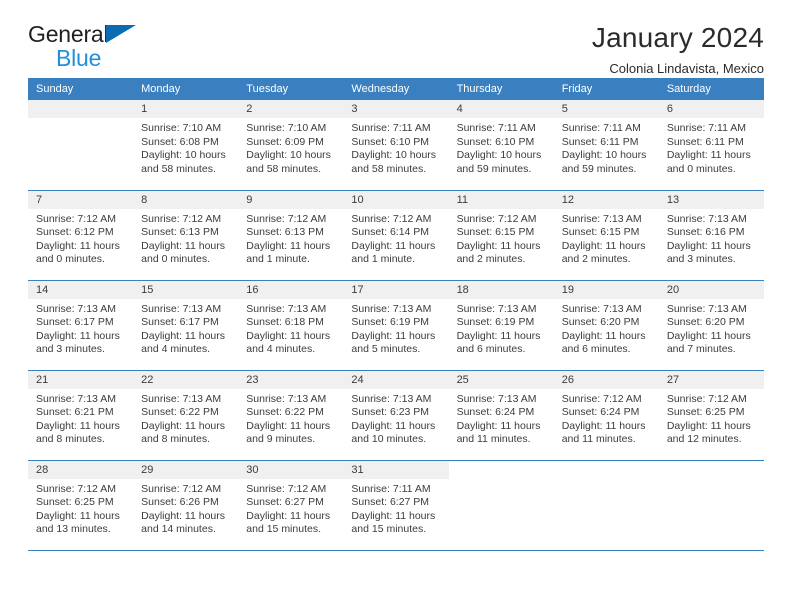 The image size is (792, 612). What do you see at coordinates (75, 232) in the screenshot?
I see `sunset-text: Sunset: 6:12 PM` at bounding box center [75, 232].